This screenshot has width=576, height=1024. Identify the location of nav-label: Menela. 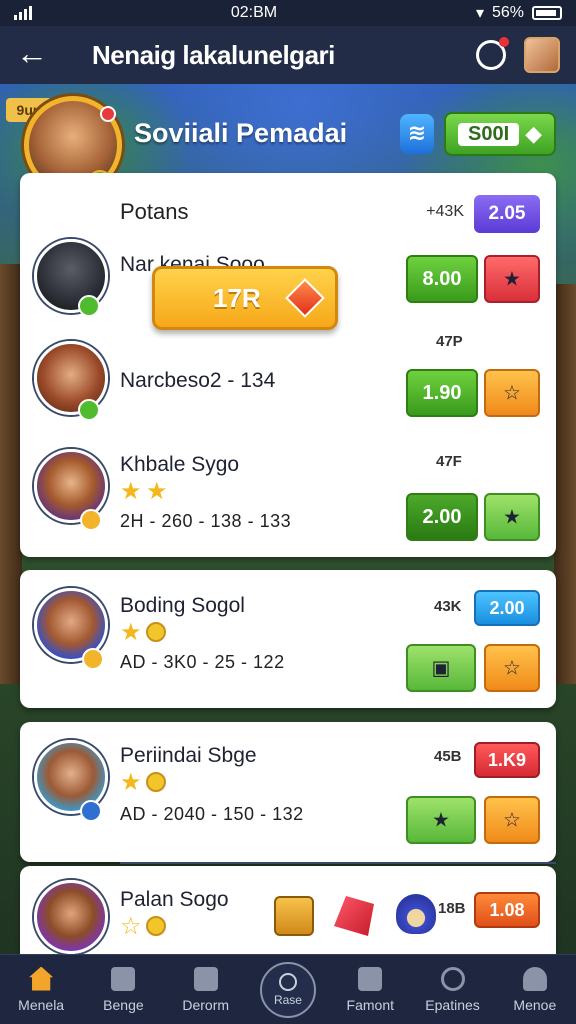
(41, 1004).